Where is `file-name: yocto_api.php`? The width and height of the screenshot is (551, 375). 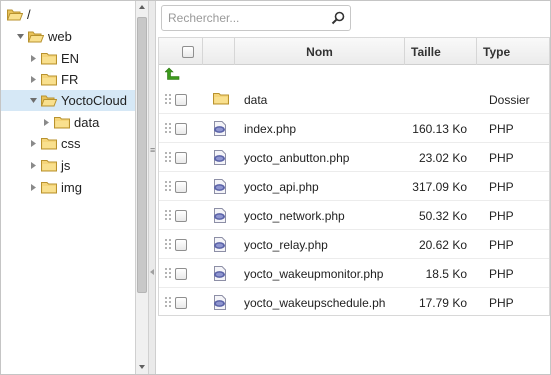
file-name: yocto_api.php is located at coordinates (323, 186).